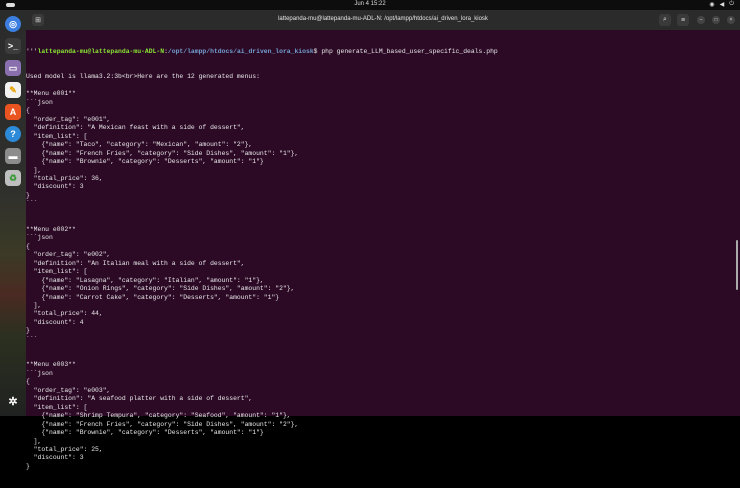 The height and width of the screenshot is (488, 740). Describe the element at coordinates (13, 46) in the screenshot. I see `terminal-icon: >_` at that location.